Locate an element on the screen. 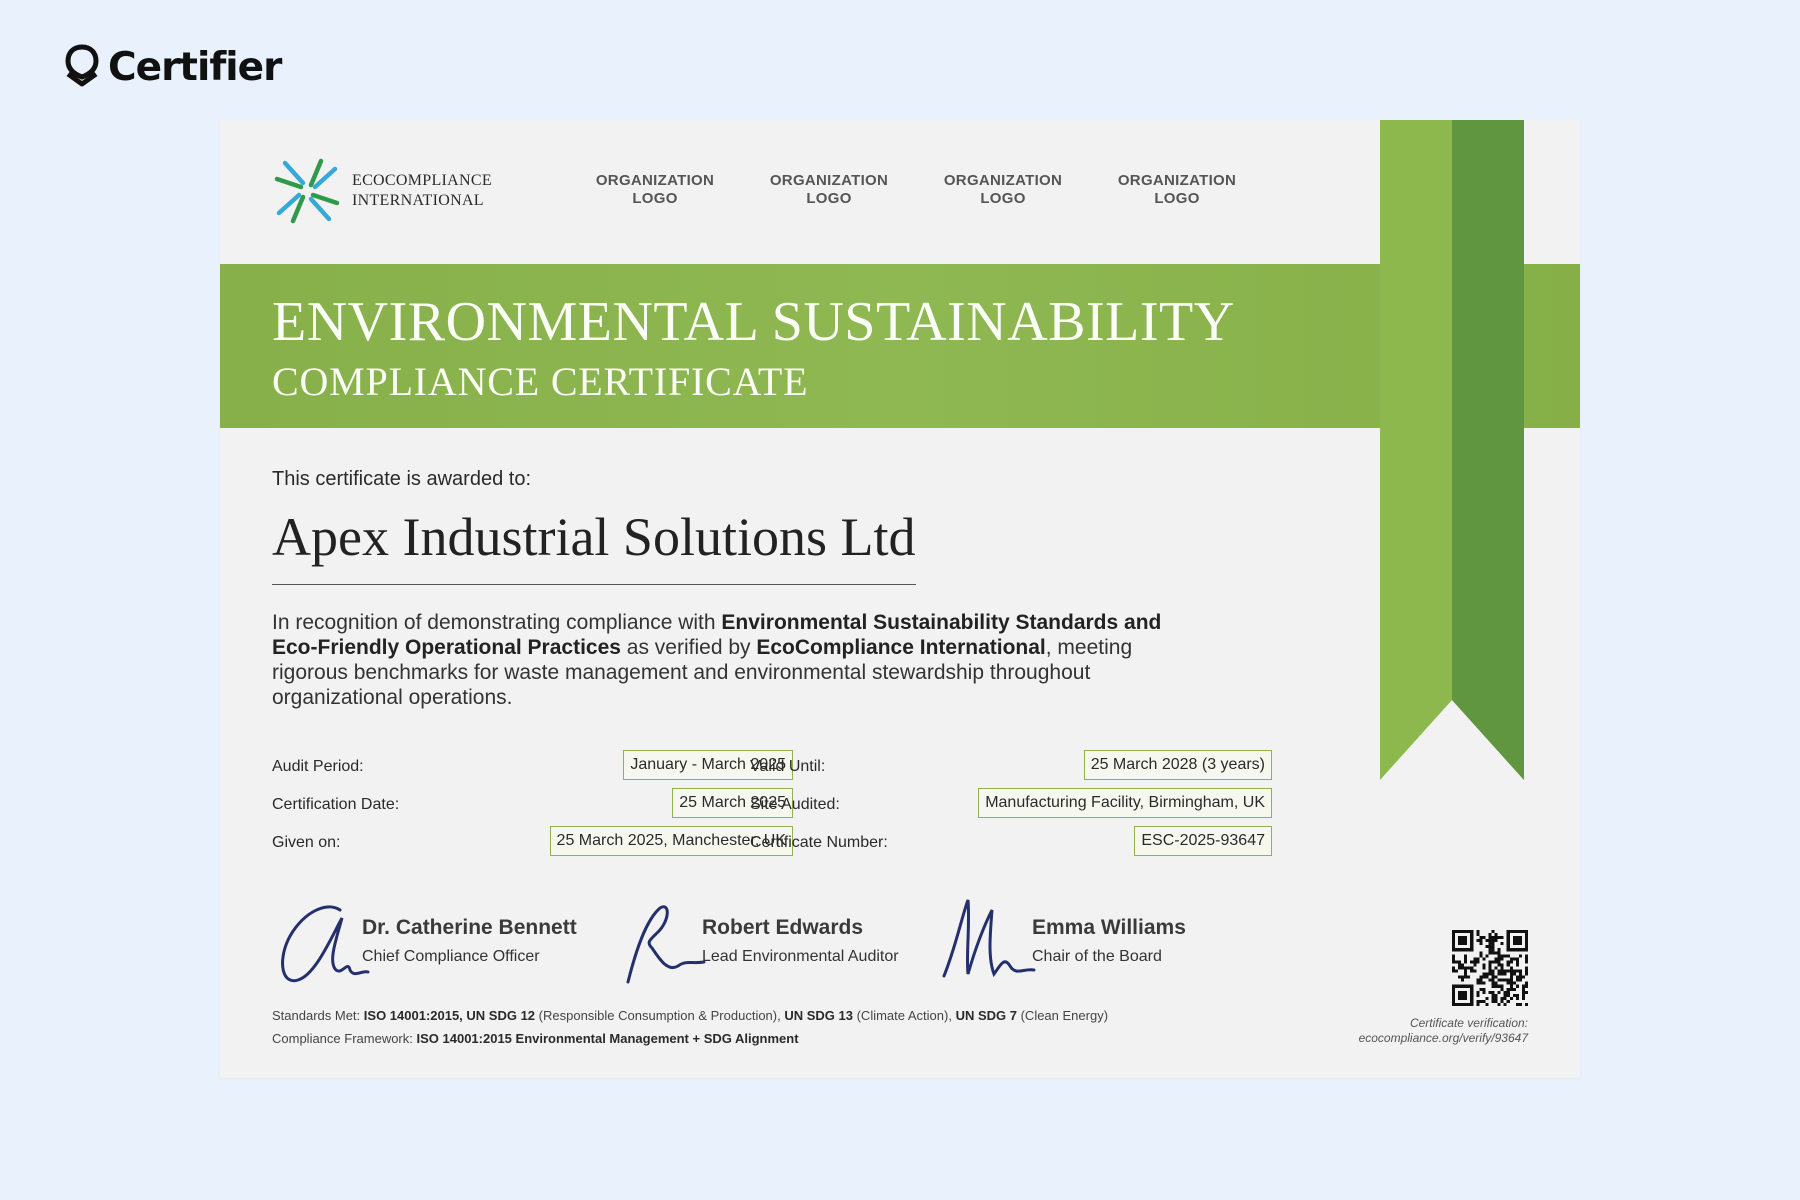 The width and height of the screenshot is (1800, 1200). verification-label: Certificate verification: is located at coordinates (1468, 1023).